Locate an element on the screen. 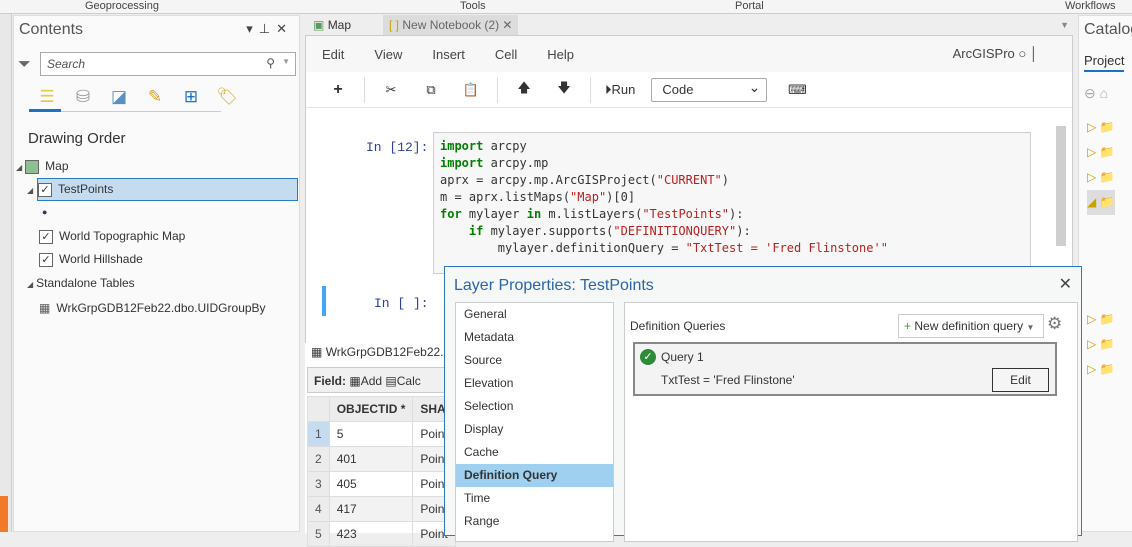 The height and width of the screenshot is (547, 1132). table-row: 4 417 Point is located at coordinates (381, 509).